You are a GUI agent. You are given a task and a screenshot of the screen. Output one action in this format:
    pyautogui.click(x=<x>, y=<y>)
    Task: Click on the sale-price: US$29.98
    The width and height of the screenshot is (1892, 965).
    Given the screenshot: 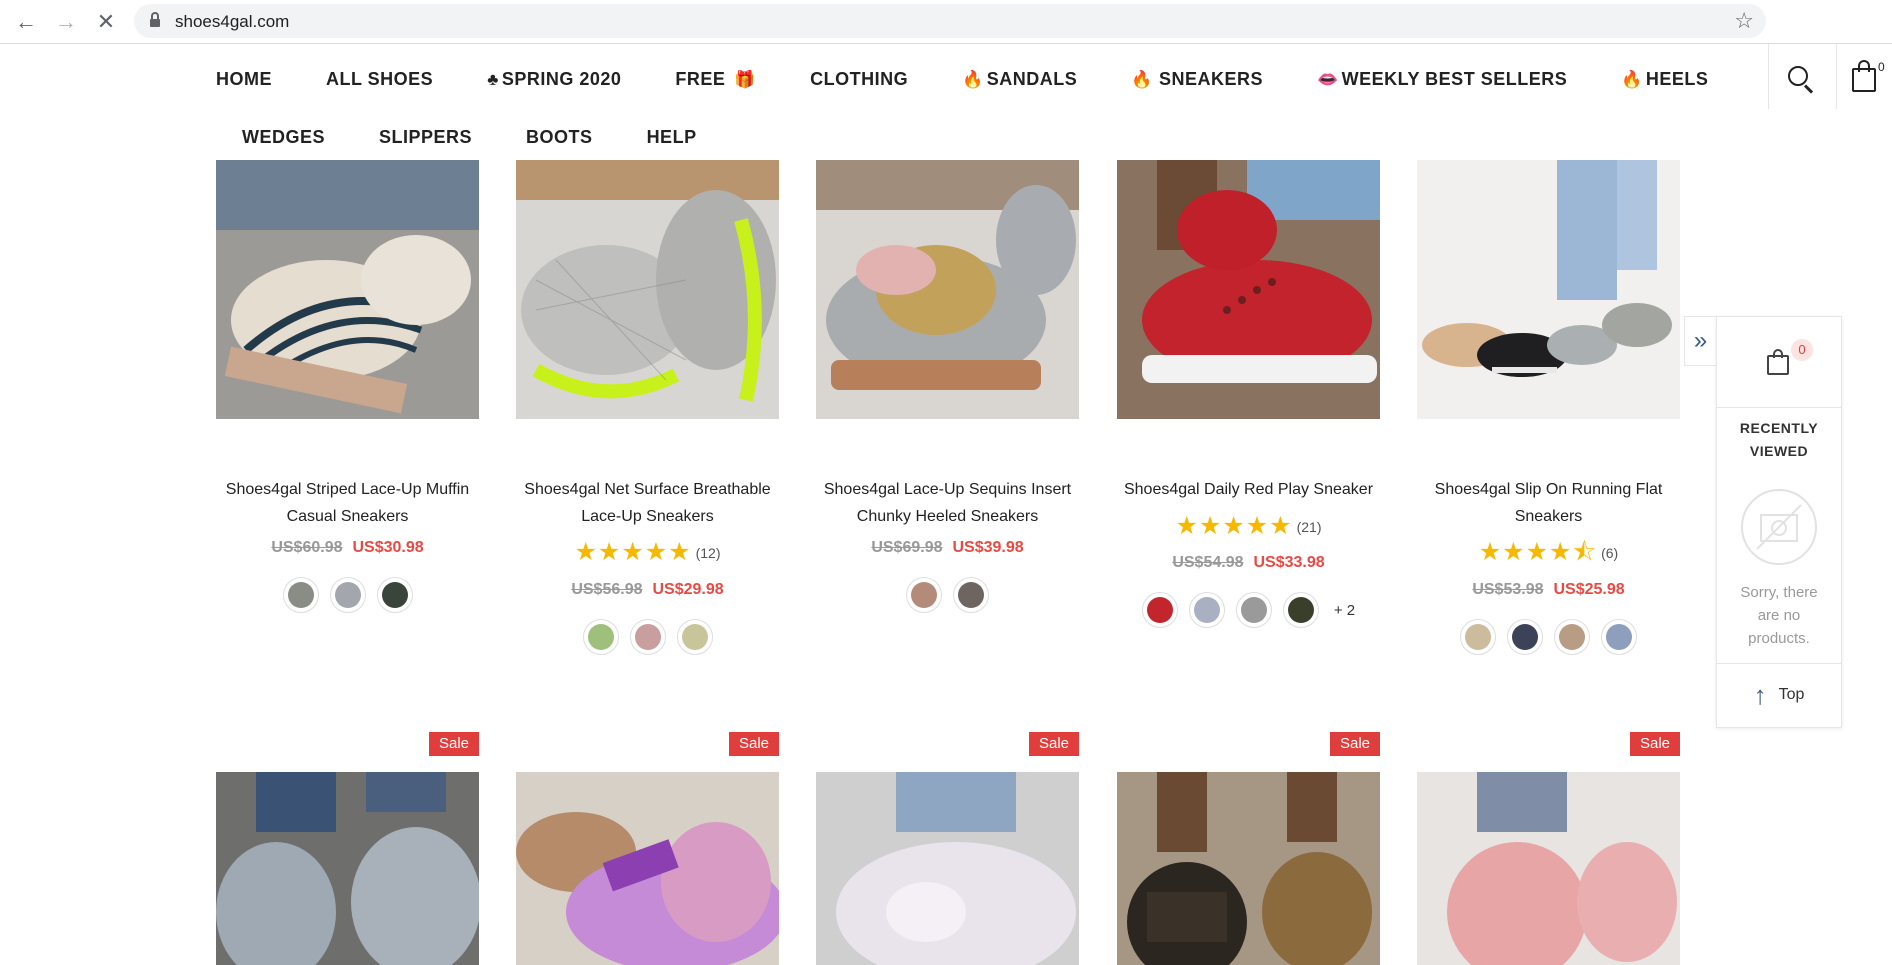 What is the action you would take?
    pyautogui.click(x=688, y=589)
    